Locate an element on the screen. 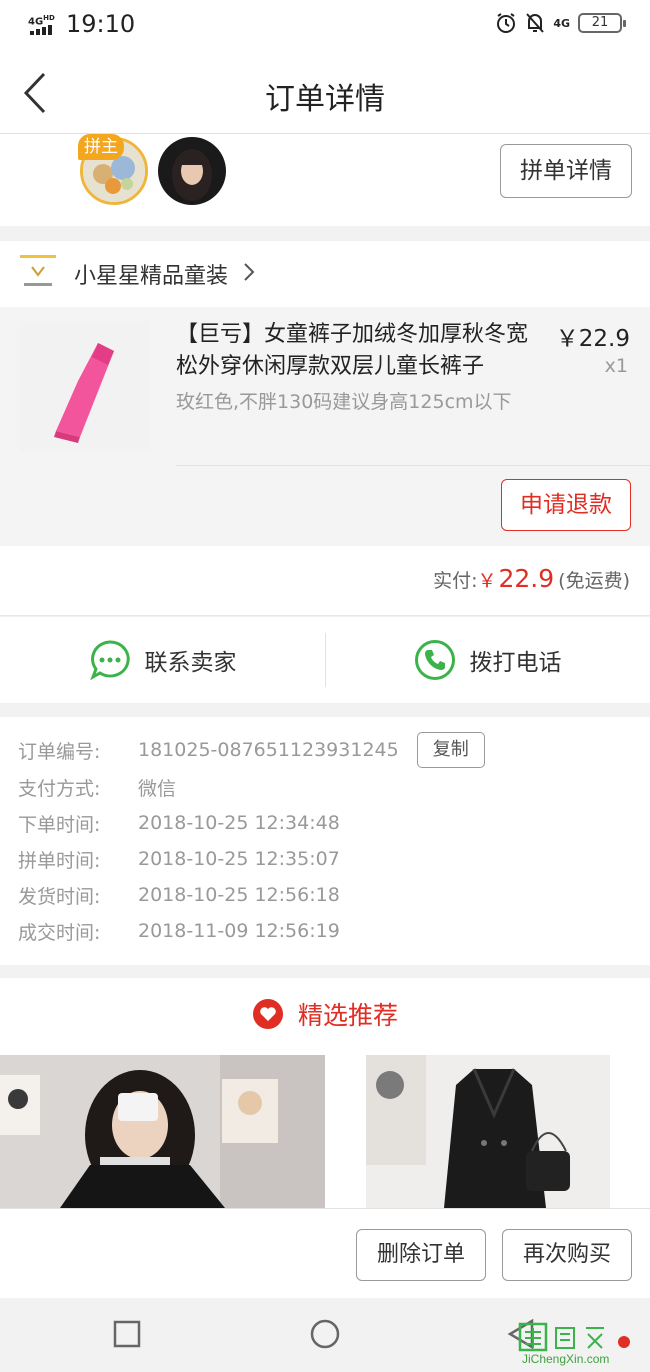 This screenshot has height=1372, width=650. shop-header: 小星星精品童装 is located at coordinates (325, 274).